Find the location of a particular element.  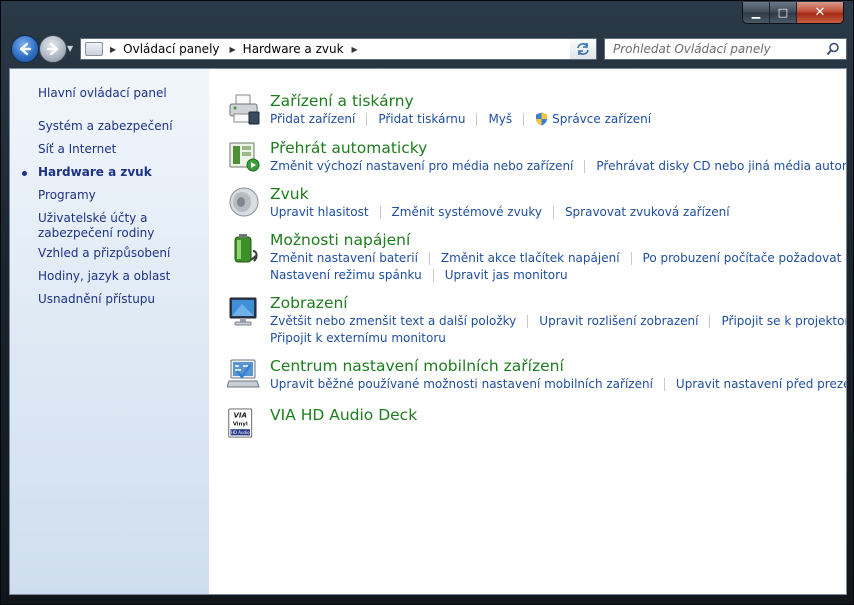

category-via-audio: VIA Vinyl HD Audio VIA HD Audio Deck is located at coordinates (536, 424).